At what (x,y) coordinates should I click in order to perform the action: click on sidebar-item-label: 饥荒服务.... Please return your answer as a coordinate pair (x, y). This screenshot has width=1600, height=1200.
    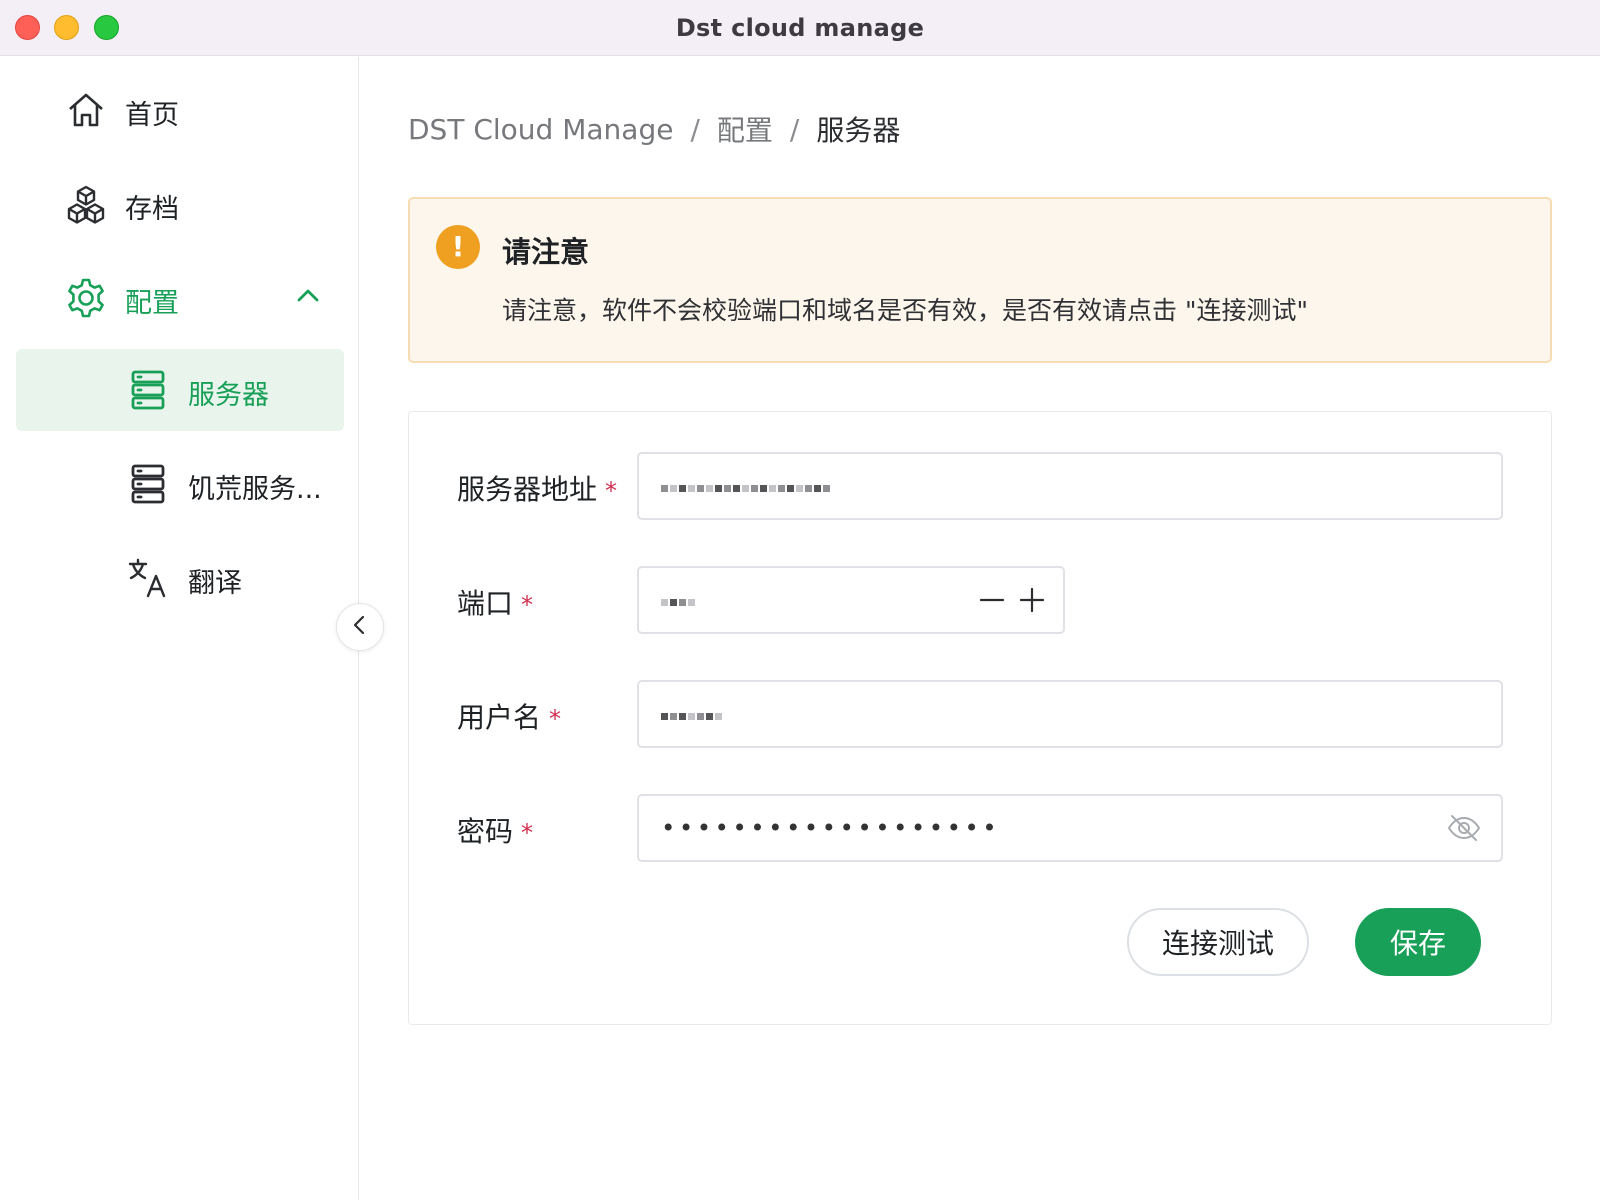
    Looking at the image, I should click on (255, 489).